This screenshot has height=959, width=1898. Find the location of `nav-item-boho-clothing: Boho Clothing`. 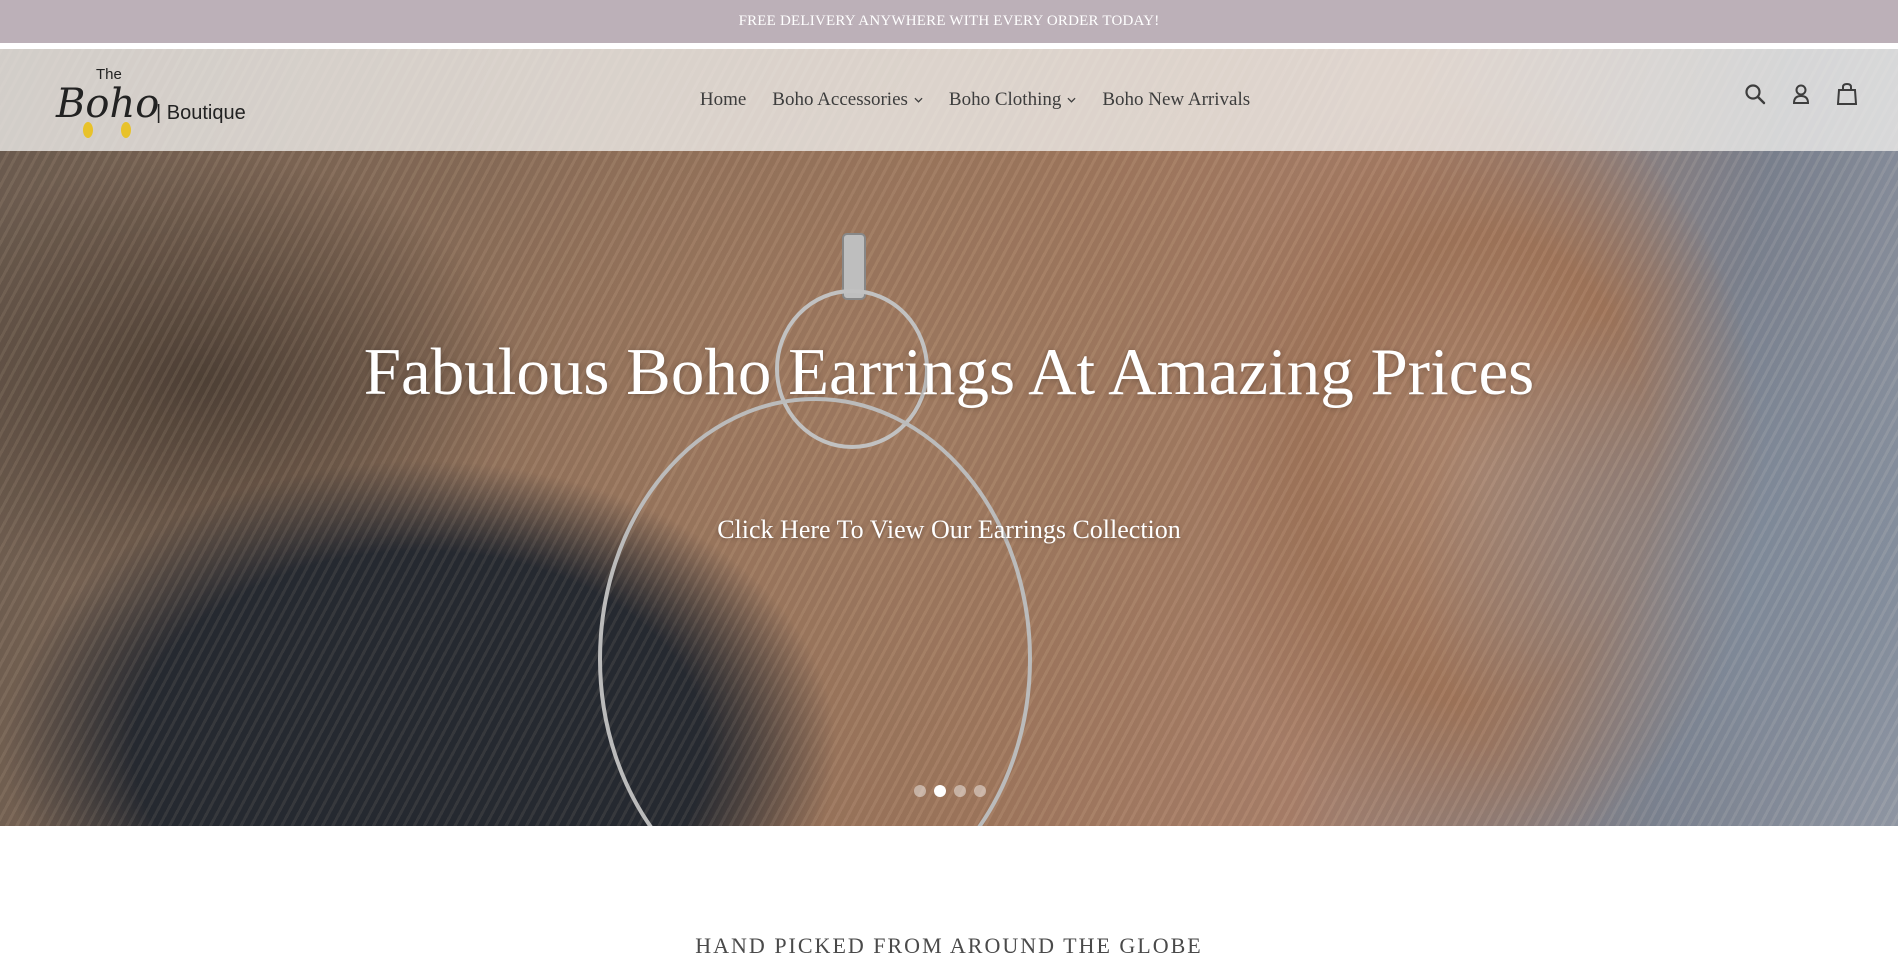

nav-item-boho-clothing: Boho Clothing is located at coordinates (1012, 100).